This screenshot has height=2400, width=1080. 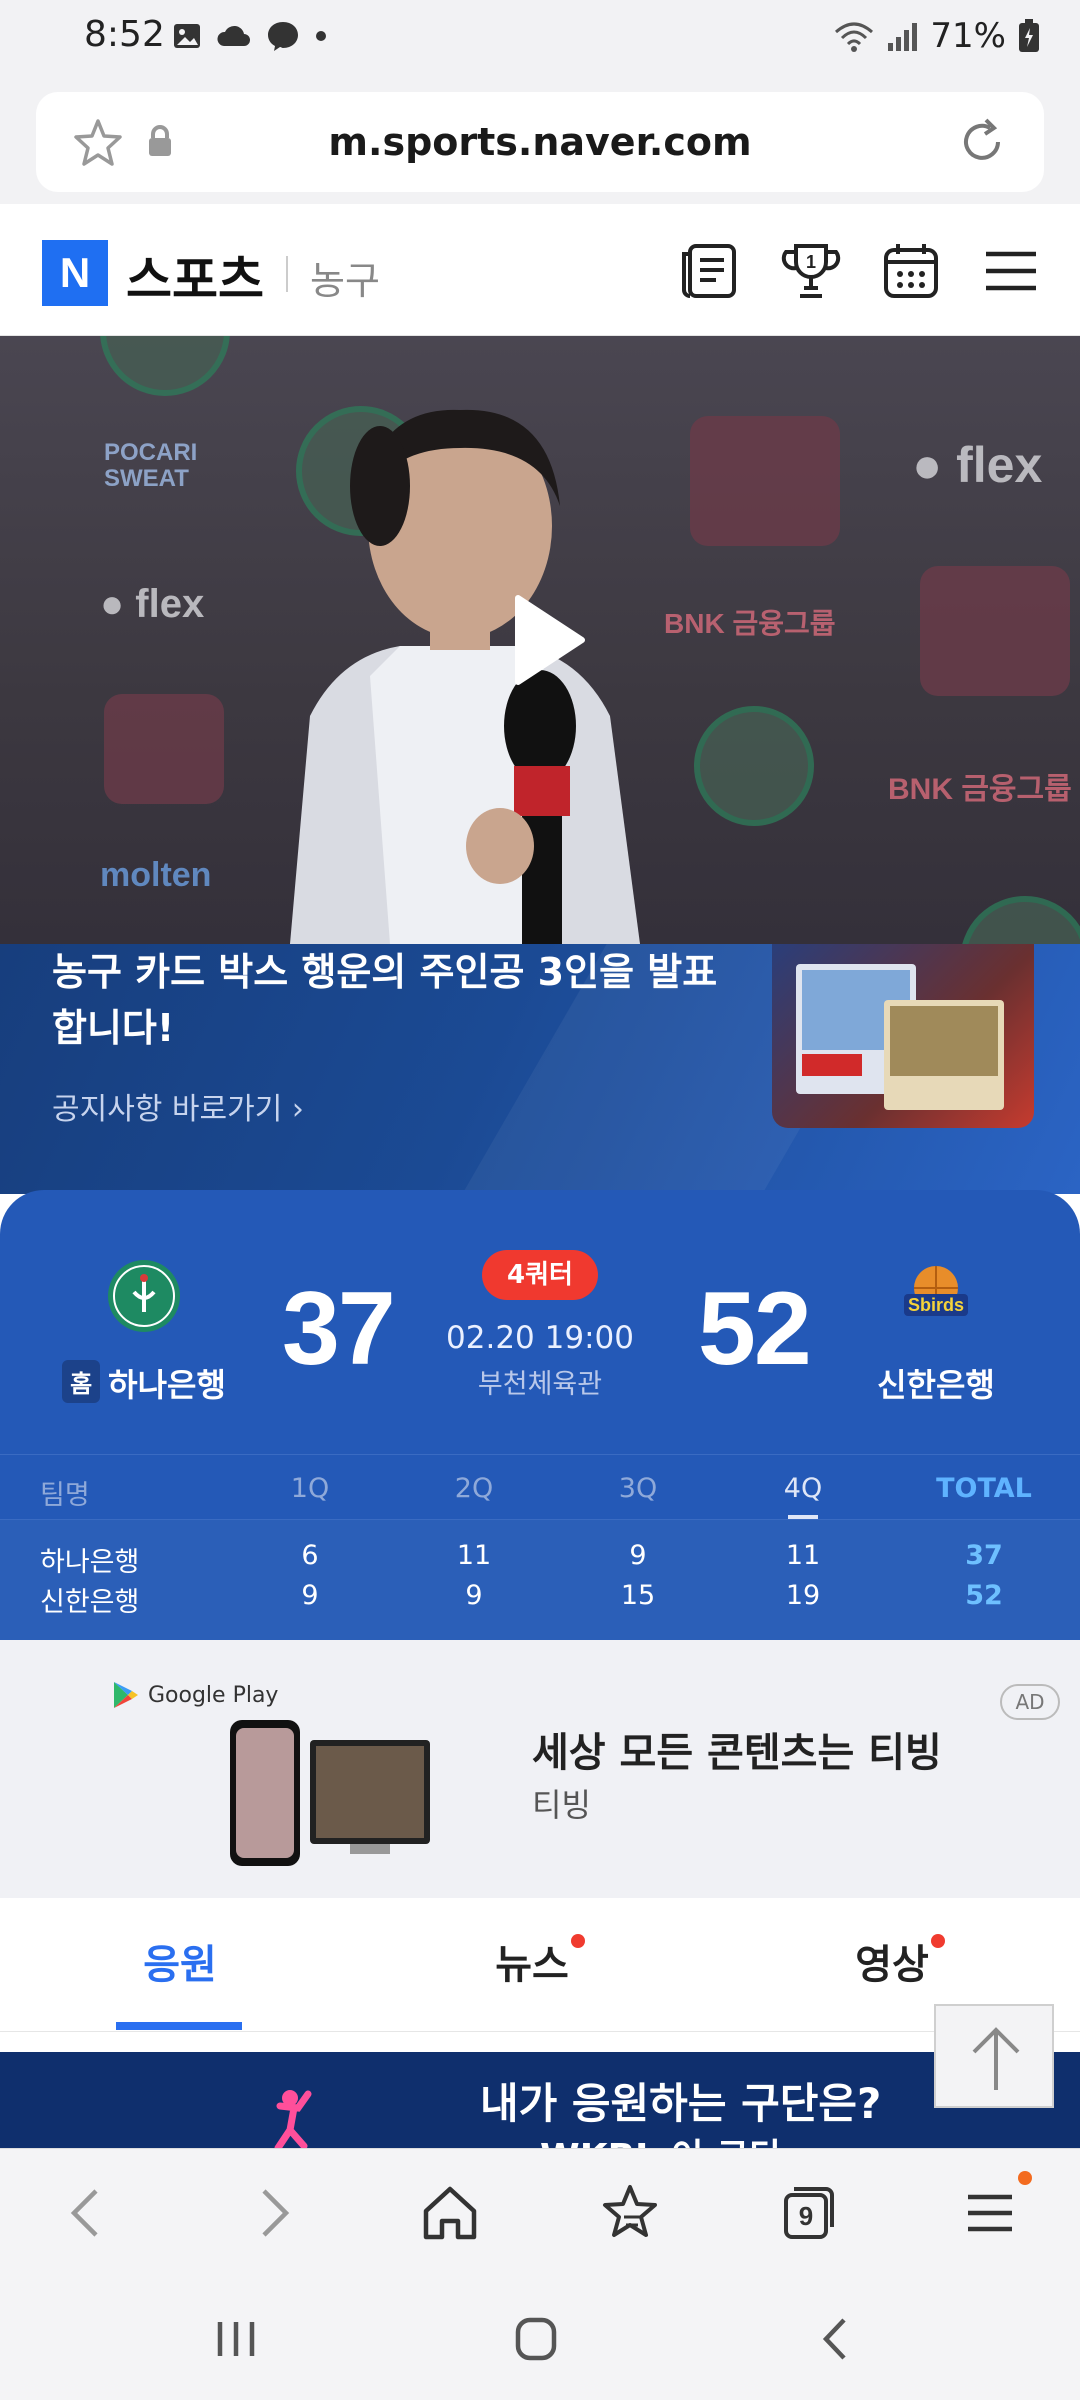 What do you see at coordinates (861, 271) in the screenshot?
I see `header-icons: 1` at bounding box center [861, 271].